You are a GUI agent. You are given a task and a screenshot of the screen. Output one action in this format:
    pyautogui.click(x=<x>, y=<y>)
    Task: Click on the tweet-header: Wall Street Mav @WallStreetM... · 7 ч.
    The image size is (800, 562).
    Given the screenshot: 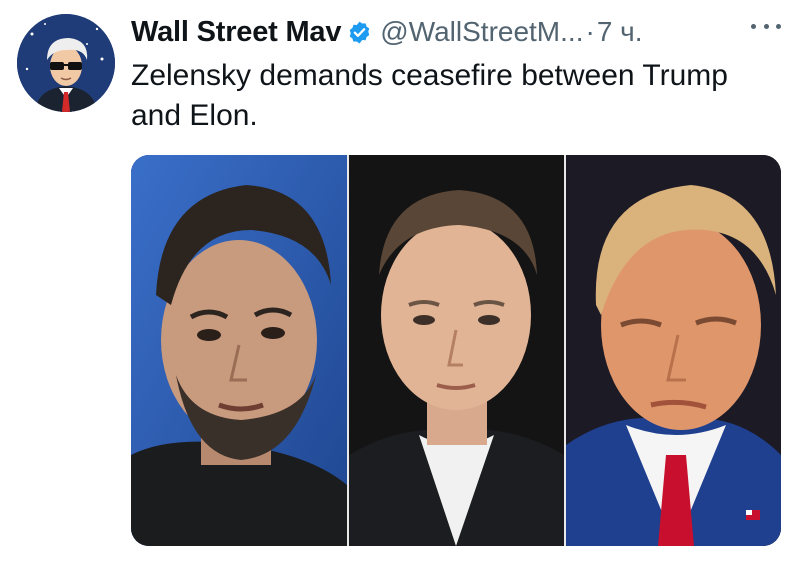 What is the action you would take?
    pyautogui.click(x=465, y=32)
    